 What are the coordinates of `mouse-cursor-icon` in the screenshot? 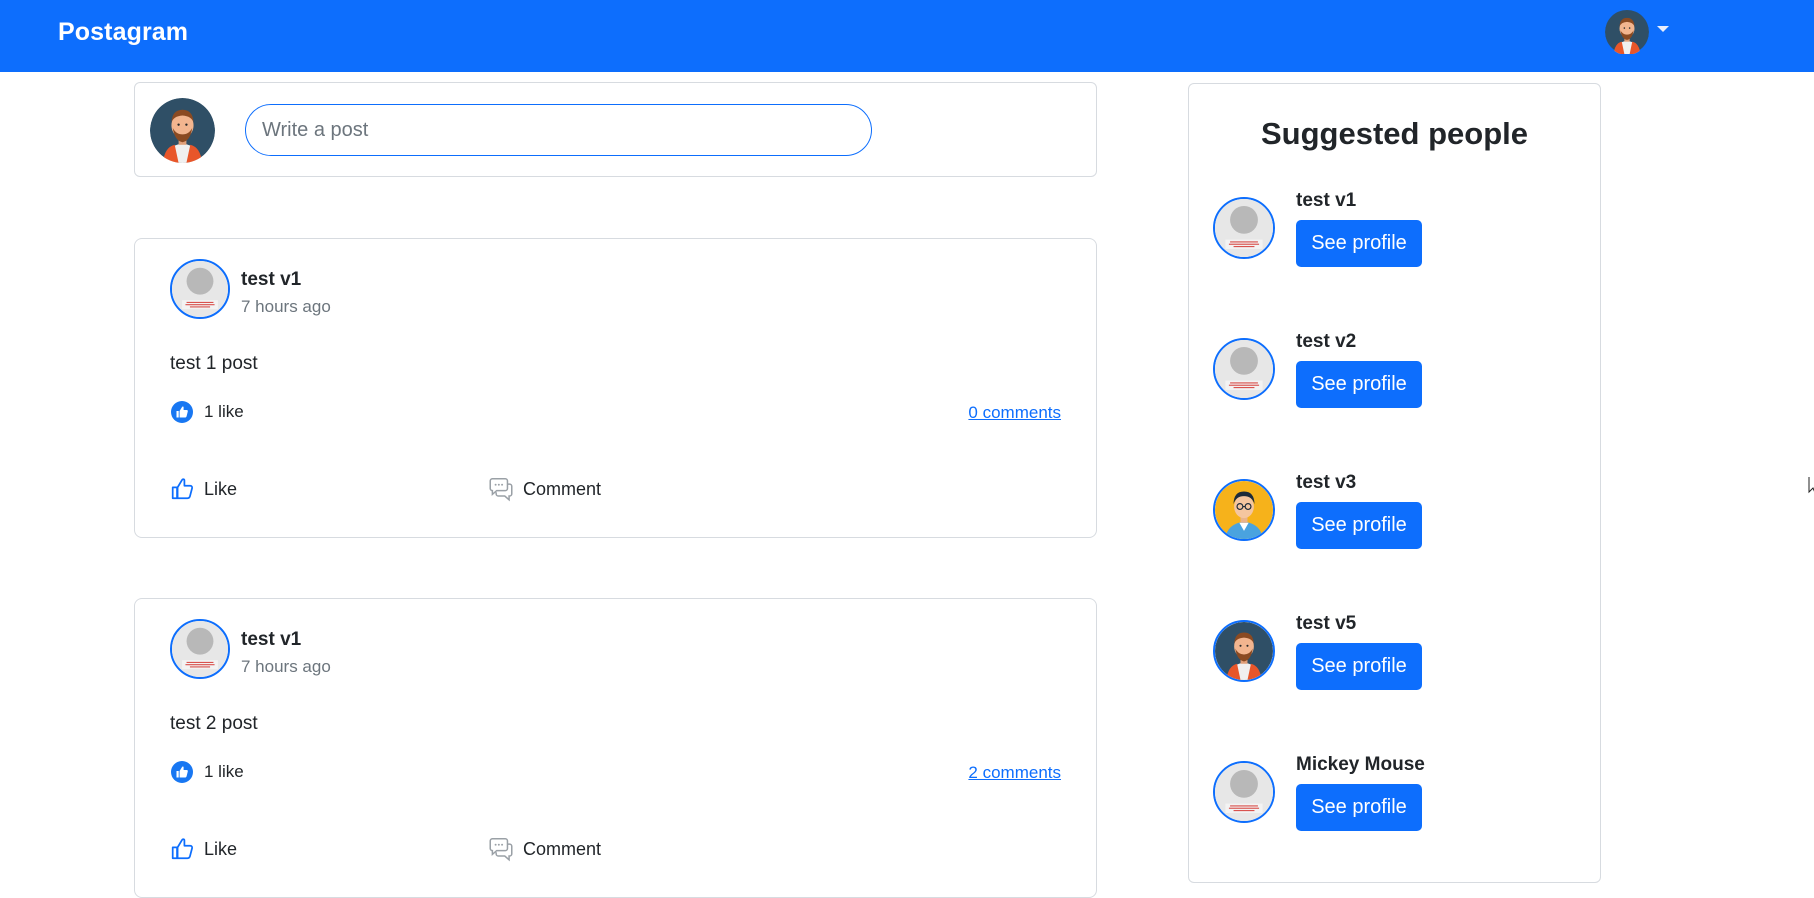 It's located at (1811, 485).